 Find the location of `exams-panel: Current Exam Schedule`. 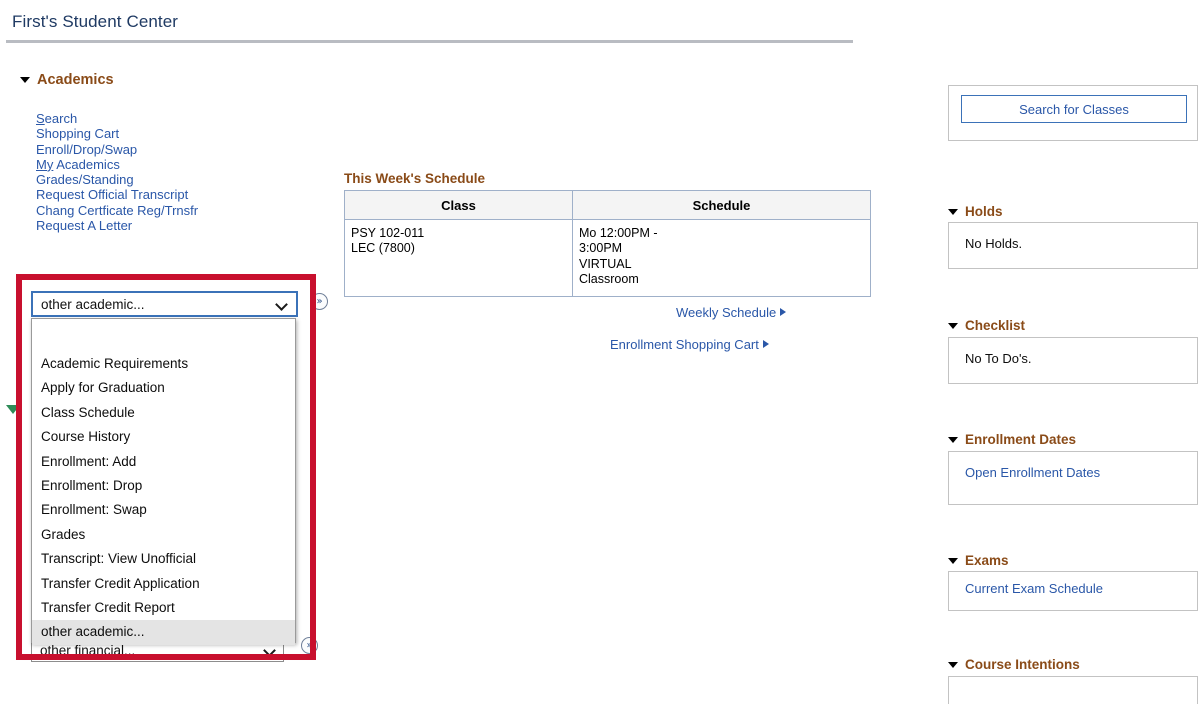

exams-panel: Current Exam Schedule is located at coordinates (1073, 591).